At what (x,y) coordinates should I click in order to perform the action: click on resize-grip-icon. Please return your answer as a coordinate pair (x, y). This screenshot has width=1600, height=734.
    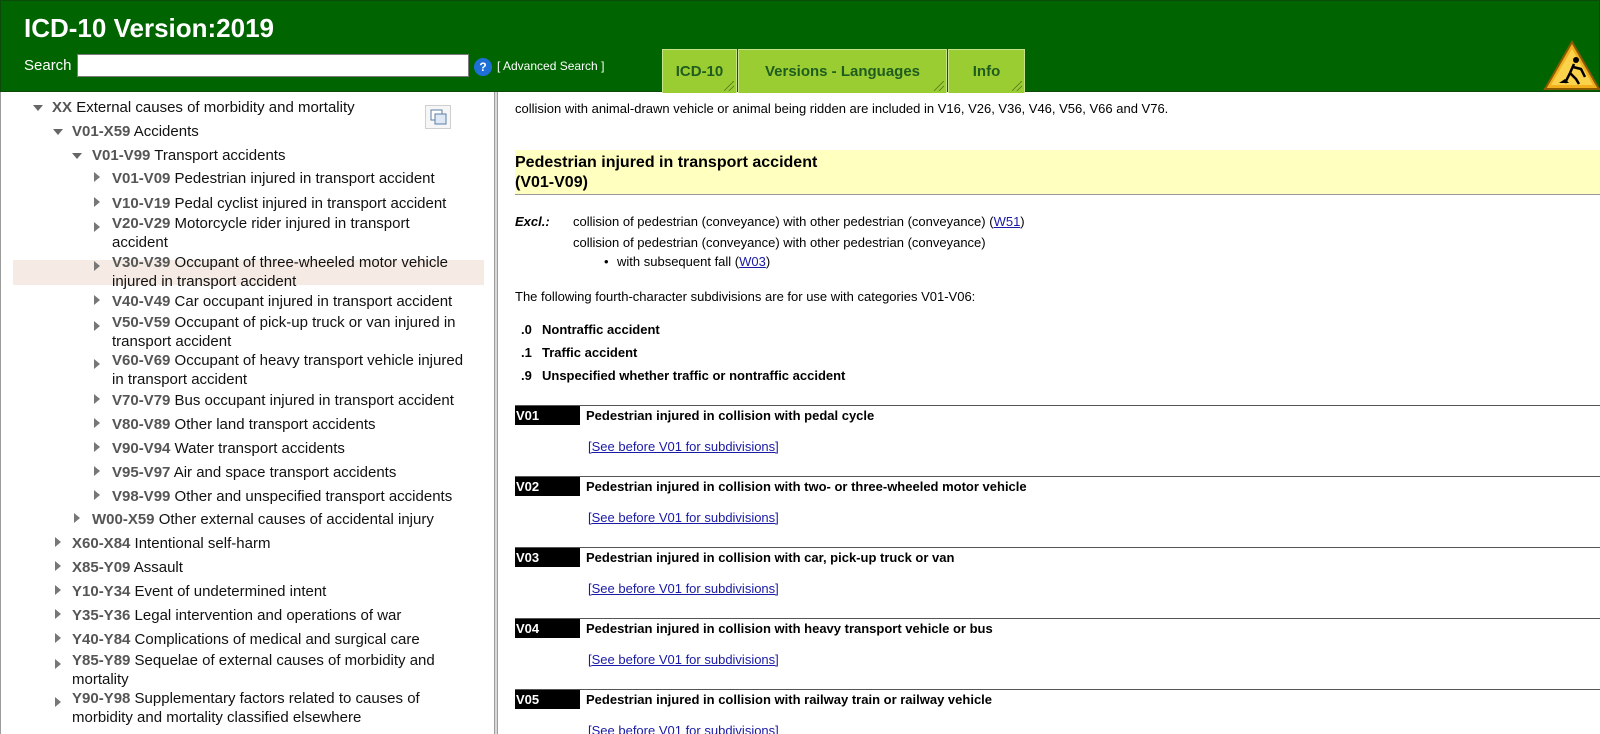
    Looking at the image, I should click on (729, 86).